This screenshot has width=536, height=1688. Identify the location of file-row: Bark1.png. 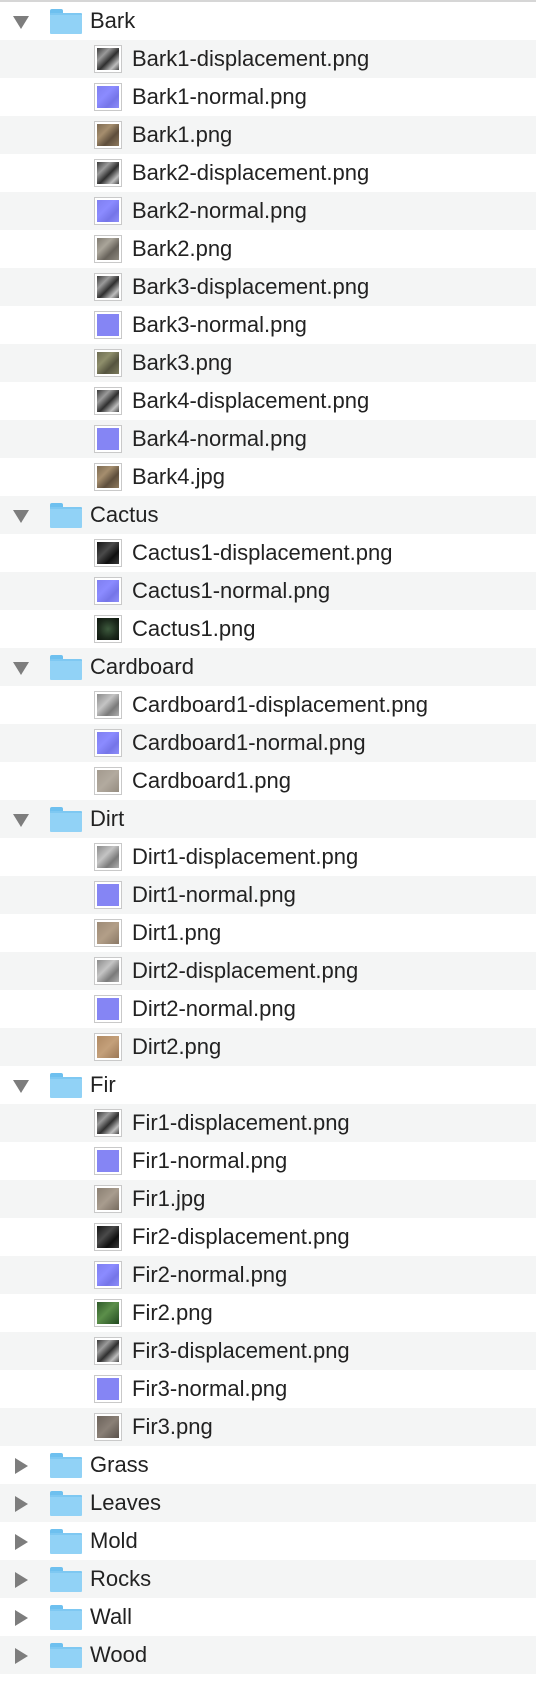
(268, 135).